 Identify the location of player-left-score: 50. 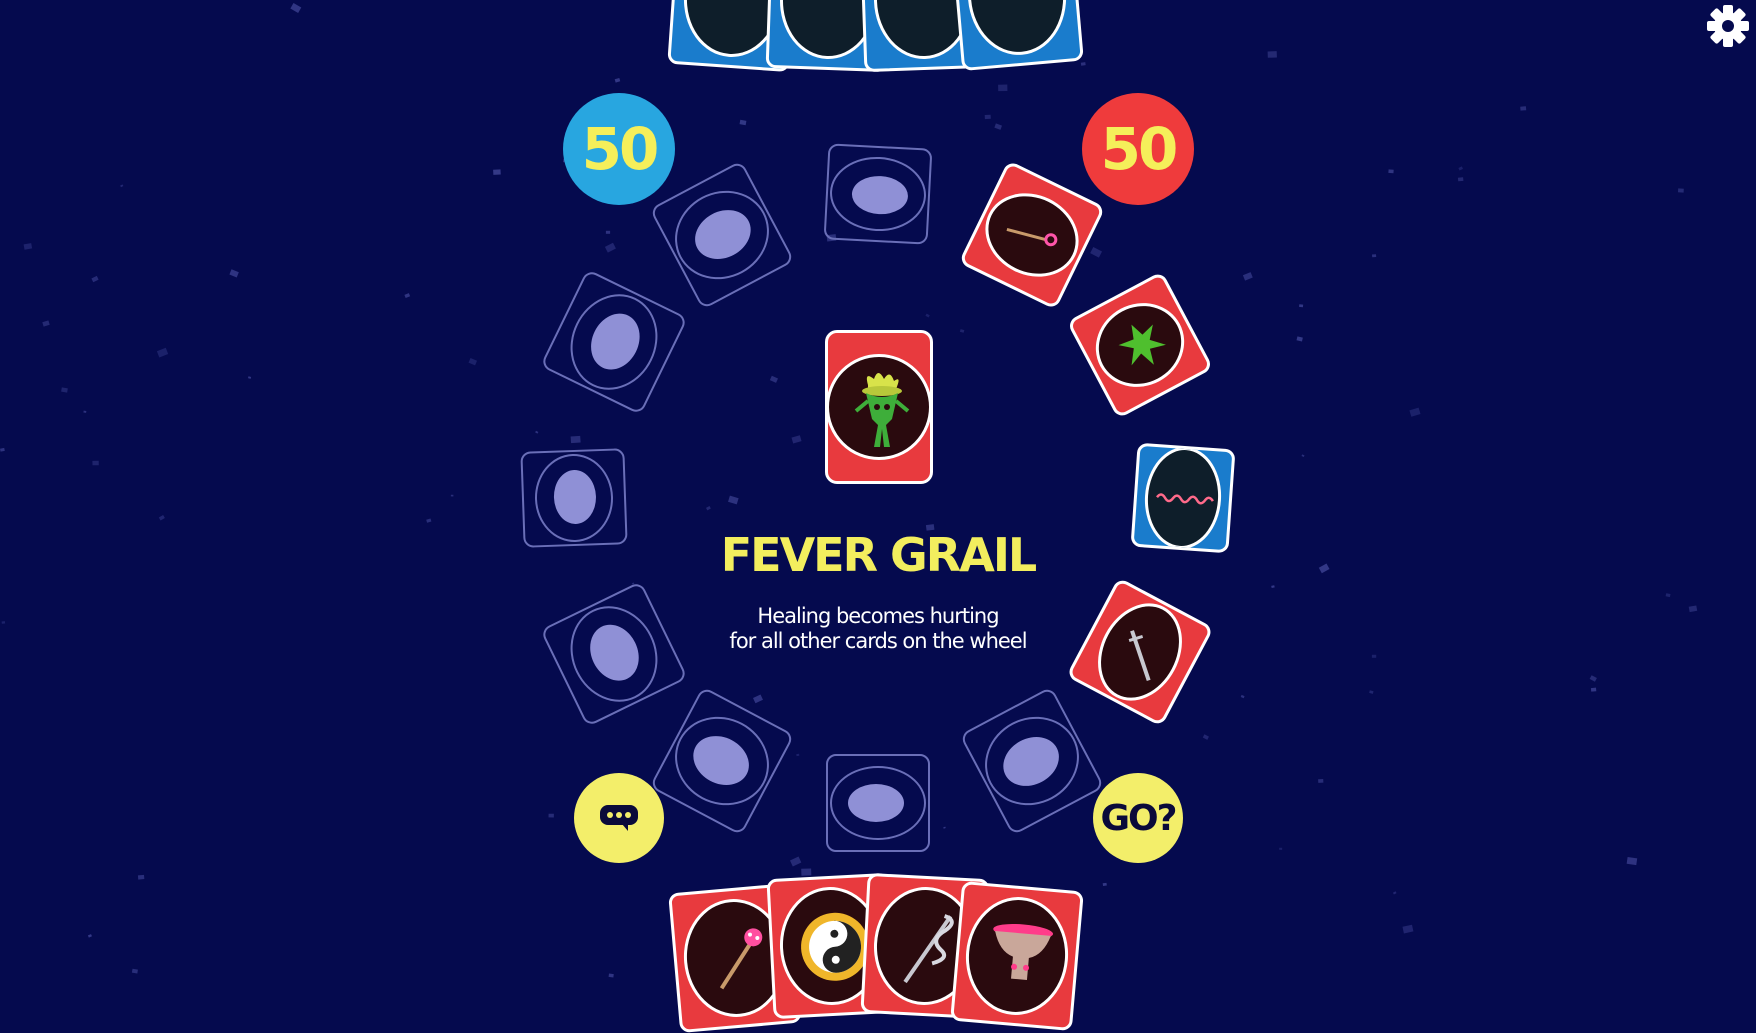
(619, 149).